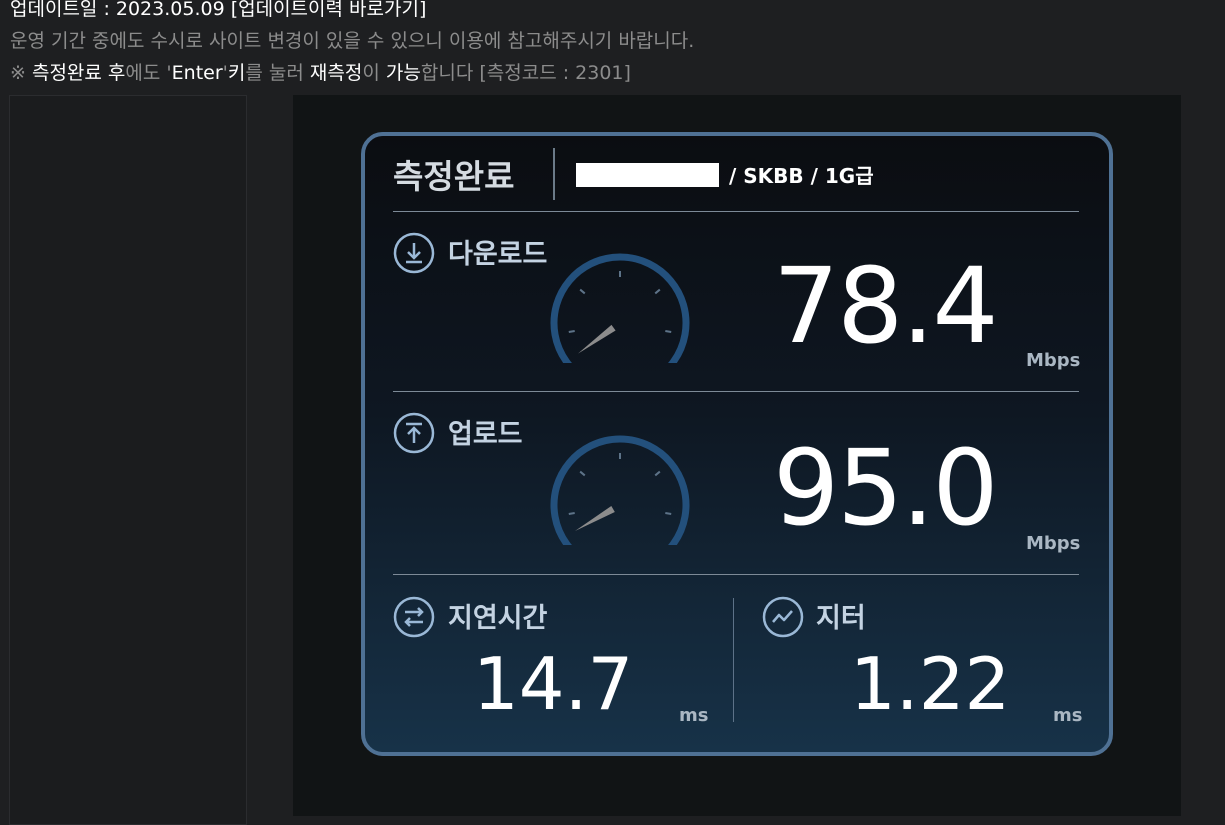 This screenshot has width=1225, height=825. I want to click on tip-text-3: 를 눌러, so click(277, 73).